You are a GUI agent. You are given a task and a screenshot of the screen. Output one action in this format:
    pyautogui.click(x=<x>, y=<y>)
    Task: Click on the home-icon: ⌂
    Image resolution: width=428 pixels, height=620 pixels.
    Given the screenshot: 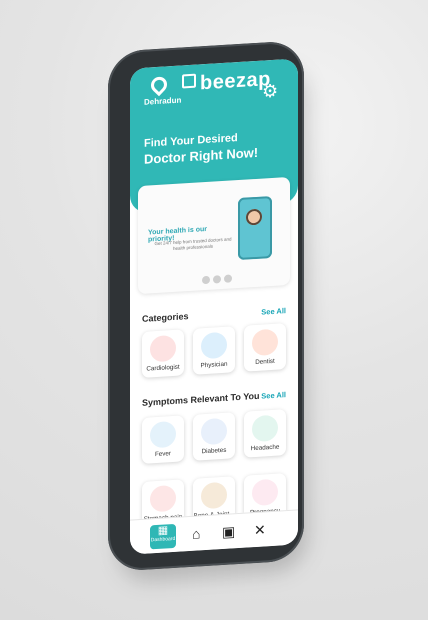 What is the action you would take?
    pyautogui.click(x=199, y=533)
    